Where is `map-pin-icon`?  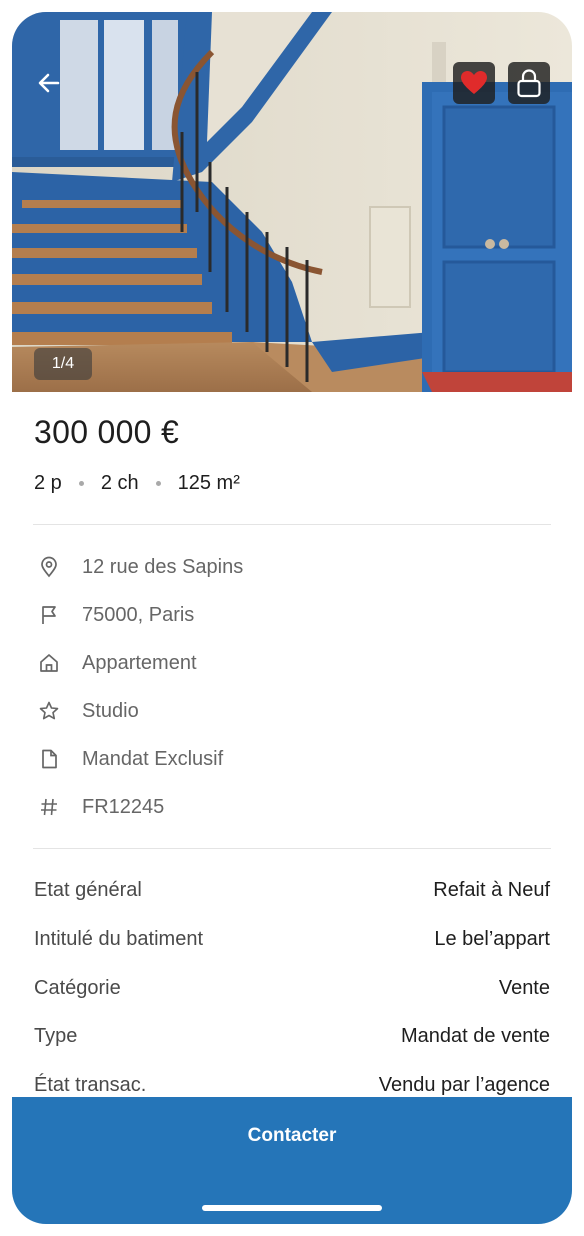 map-pin-icon is located at coordinates (49, 567).